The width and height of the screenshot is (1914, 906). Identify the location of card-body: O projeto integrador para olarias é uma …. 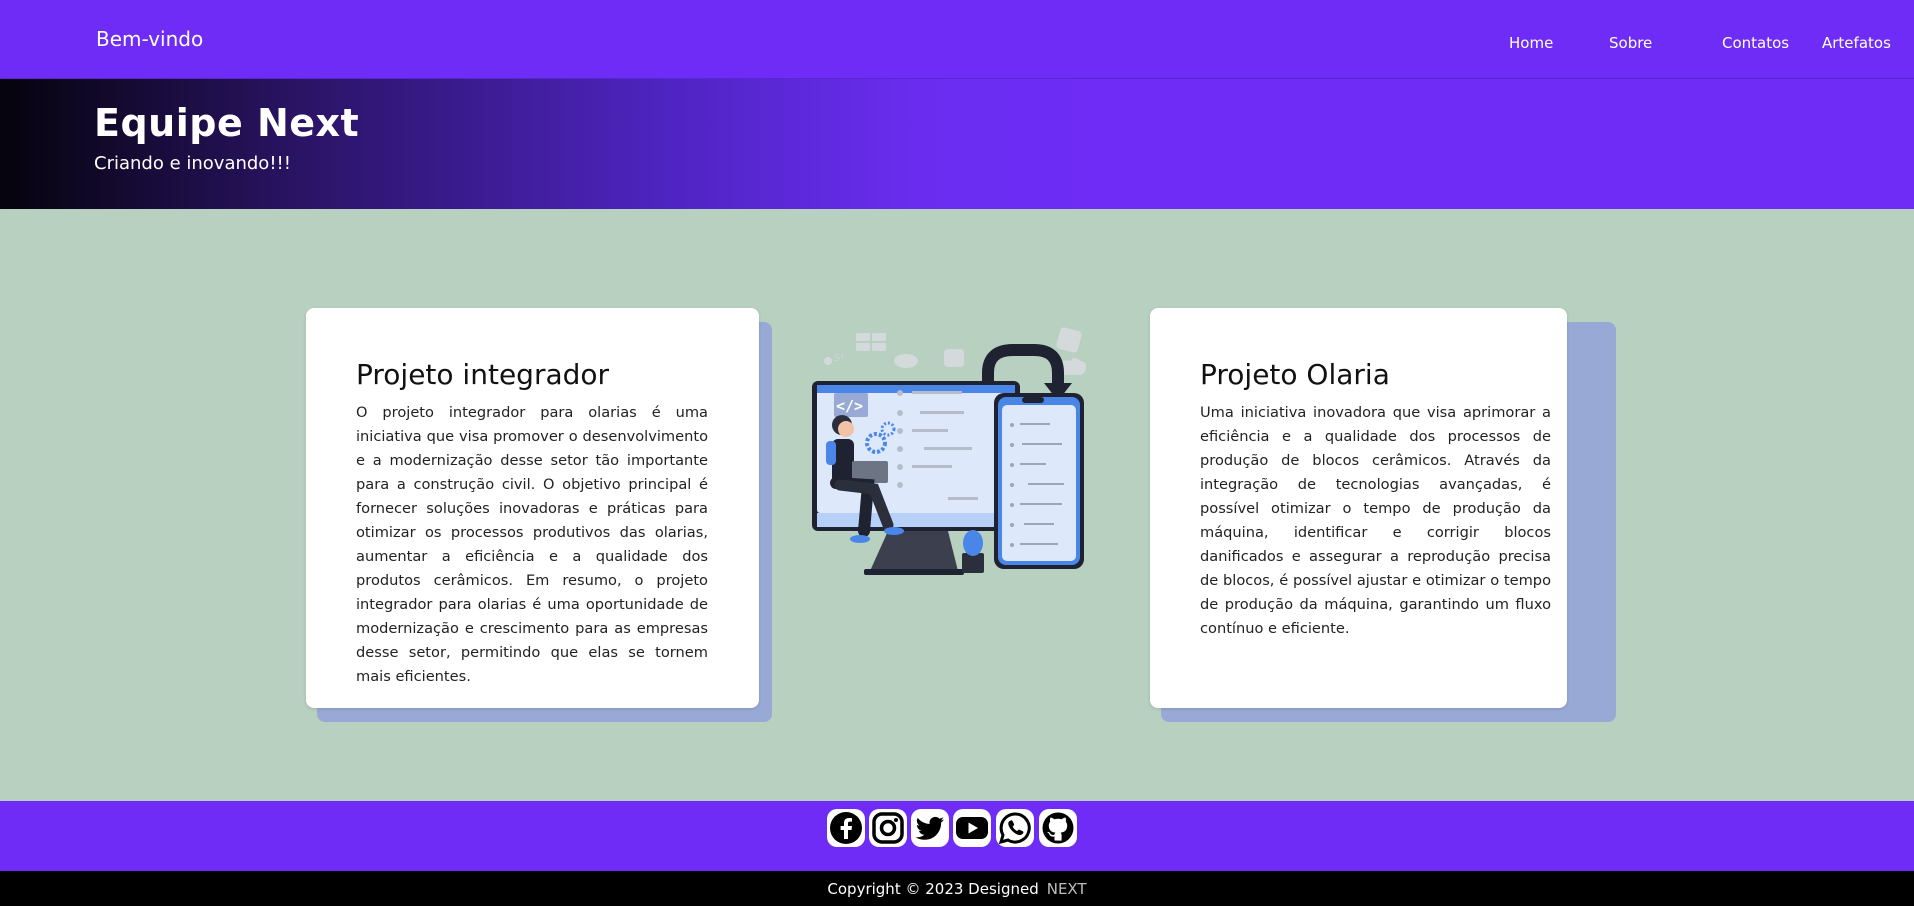
(532, 544).